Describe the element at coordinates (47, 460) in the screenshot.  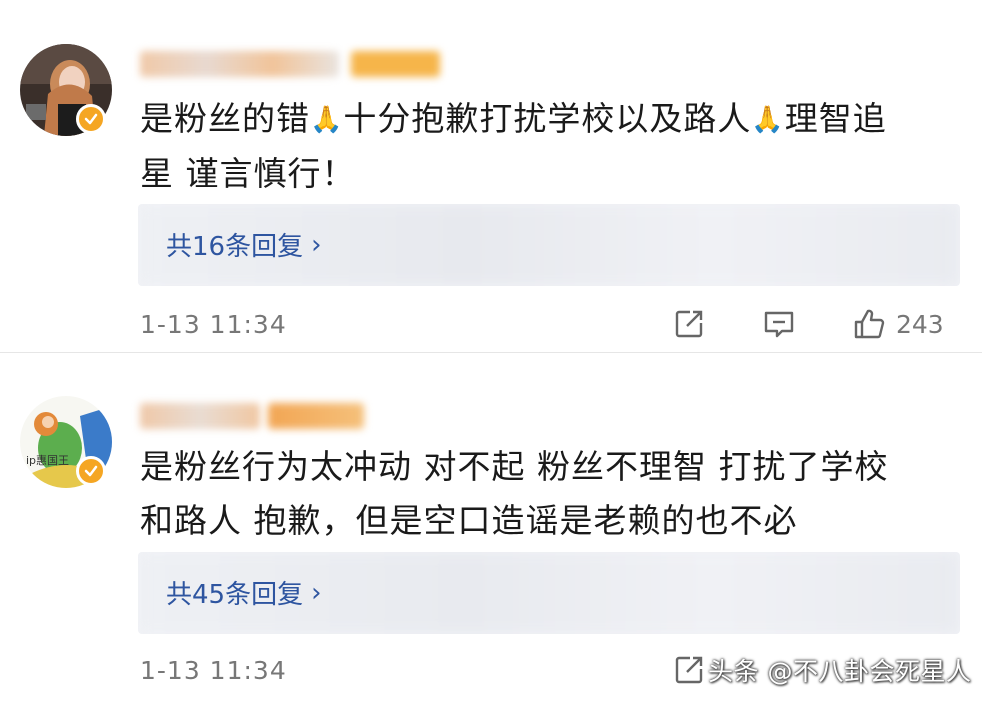
I see `svg-text: ip惠国王` at that location.